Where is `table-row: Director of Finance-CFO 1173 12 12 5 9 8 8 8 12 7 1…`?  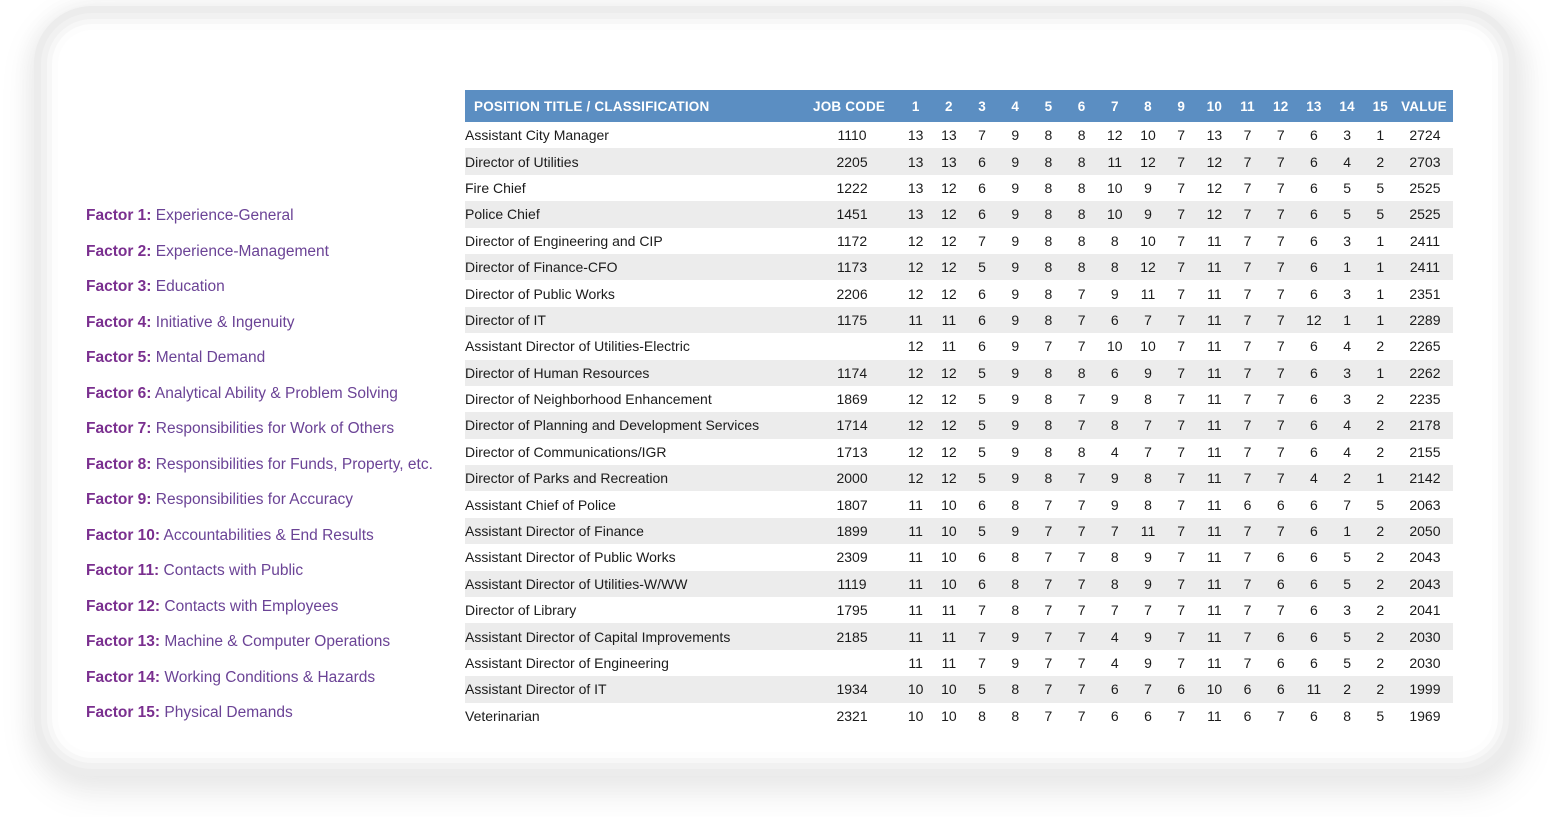 table-row: Director of Finance-CFO 1173 12 12 5 9 8 8 8 12 7 1… is located at coordinates (959, 267).